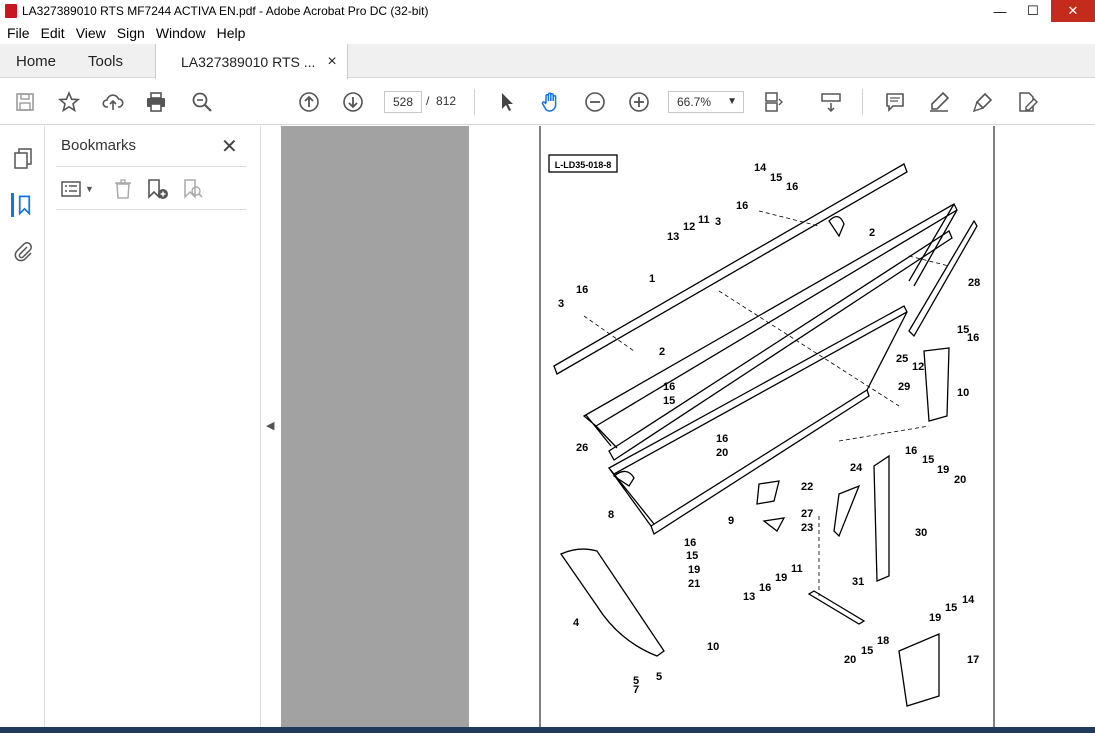  I want to click on print-button, so click(156, 102).